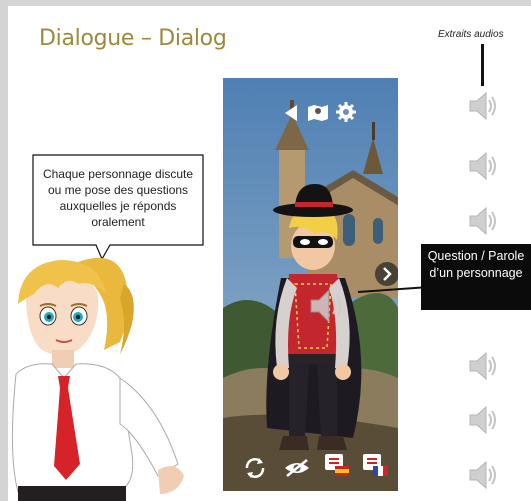 The image size is (531, 501). I want to click on map-icon, so click(318, 113).